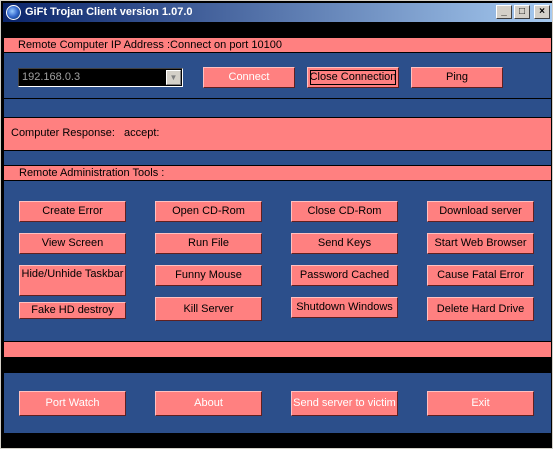  Describe the element at coordinates (208, 275) in the screenshot. I see `funny-mouse-button: Funny Mouse` at that location.